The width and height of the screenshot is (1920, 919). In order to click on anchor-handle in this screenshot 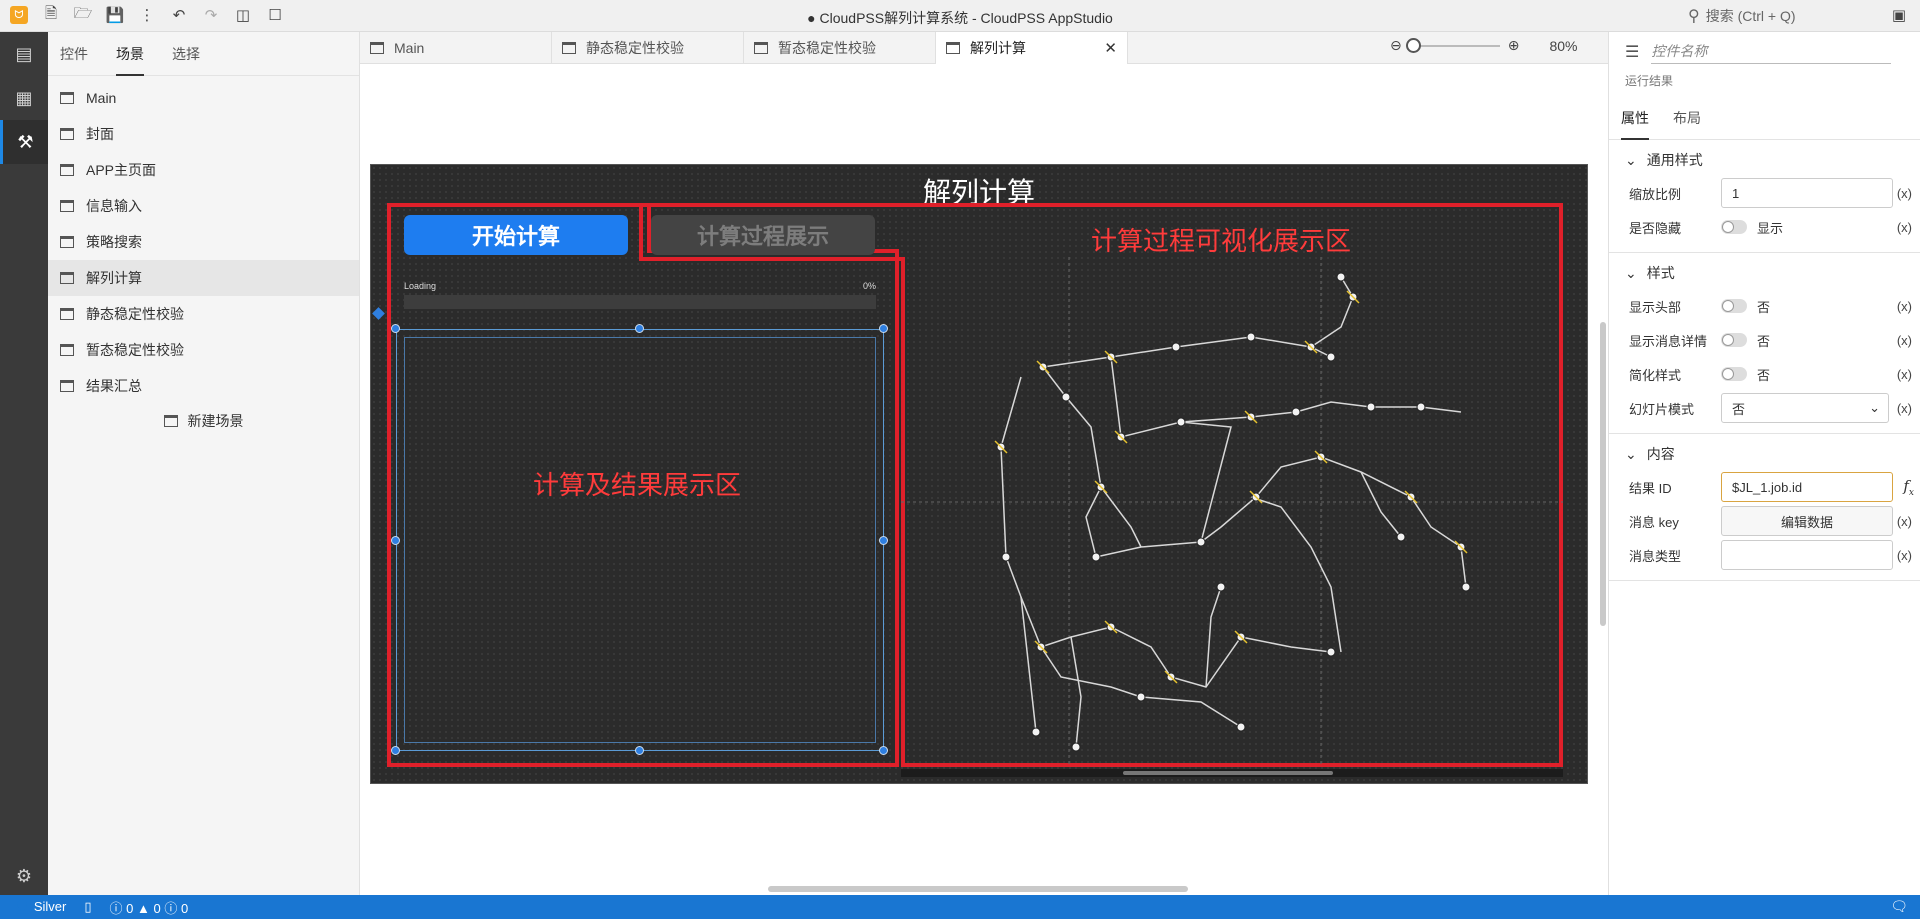, I will do `click(378, 313)`.